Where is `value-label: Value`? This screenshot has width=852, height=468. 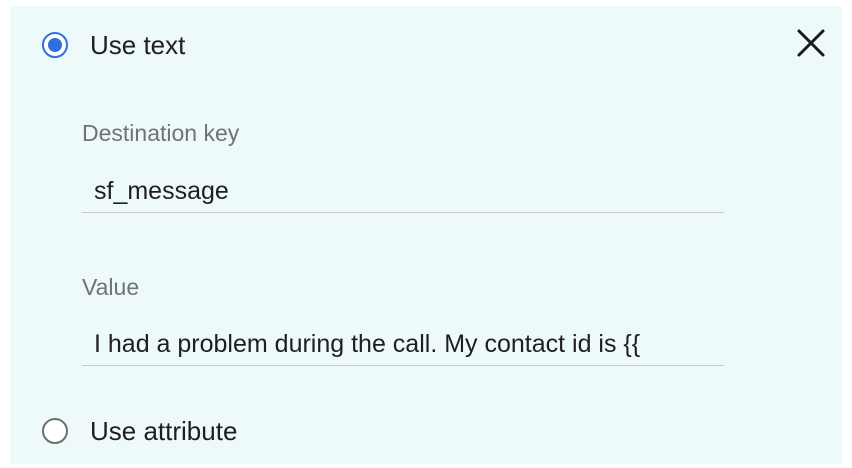
value-label: Value is located at coordinates (111, 287).